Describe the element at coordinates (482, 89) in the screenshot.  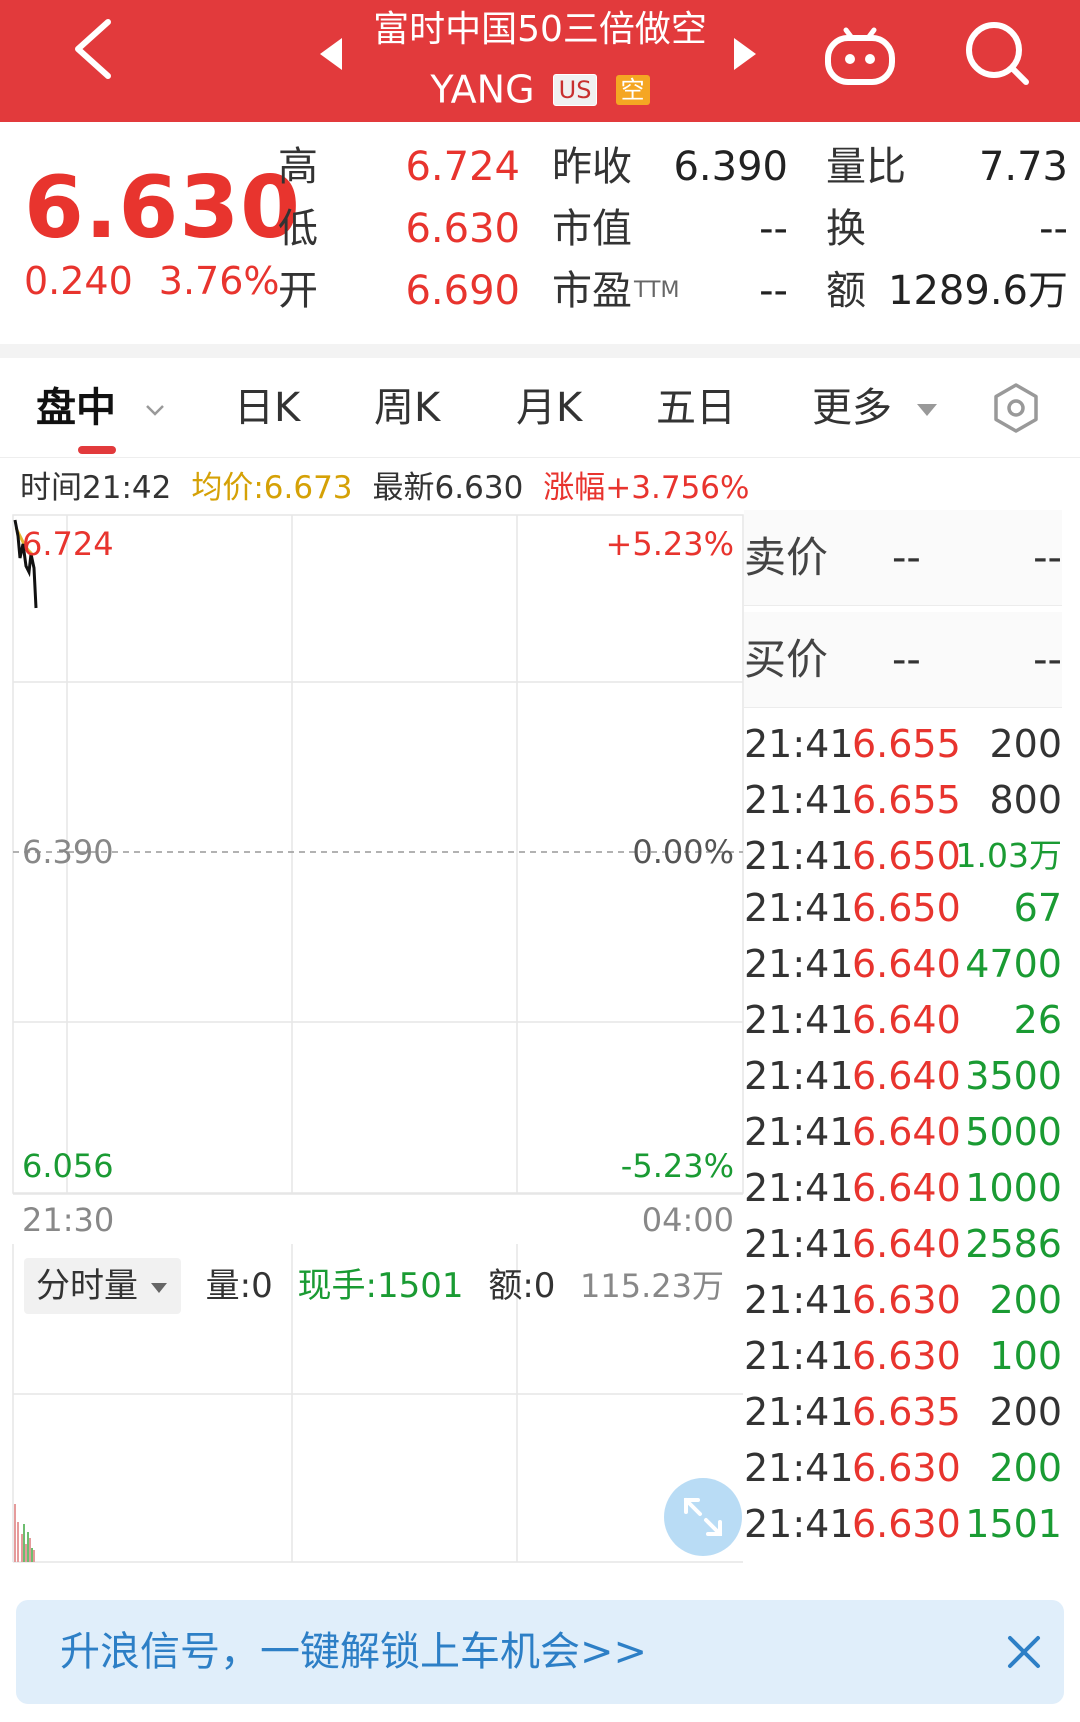
I see `stock-symbol: YANG` at that location.